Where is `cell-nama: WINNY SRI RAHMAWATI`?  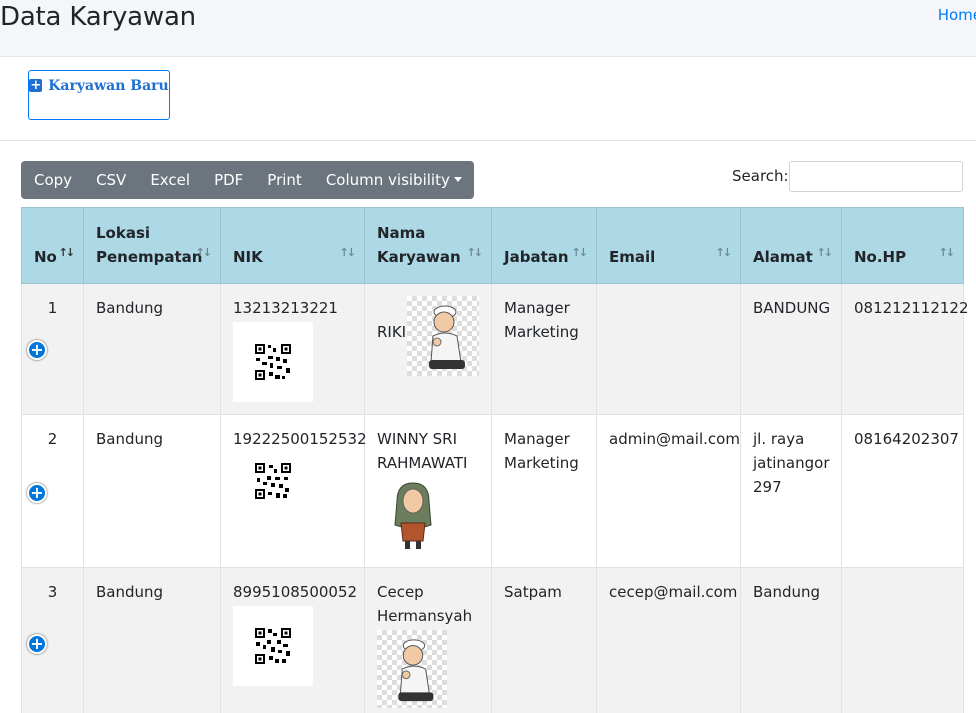 cell-nama: WINNY SRI RAHMAWATI is located at coordinates (428, 491).